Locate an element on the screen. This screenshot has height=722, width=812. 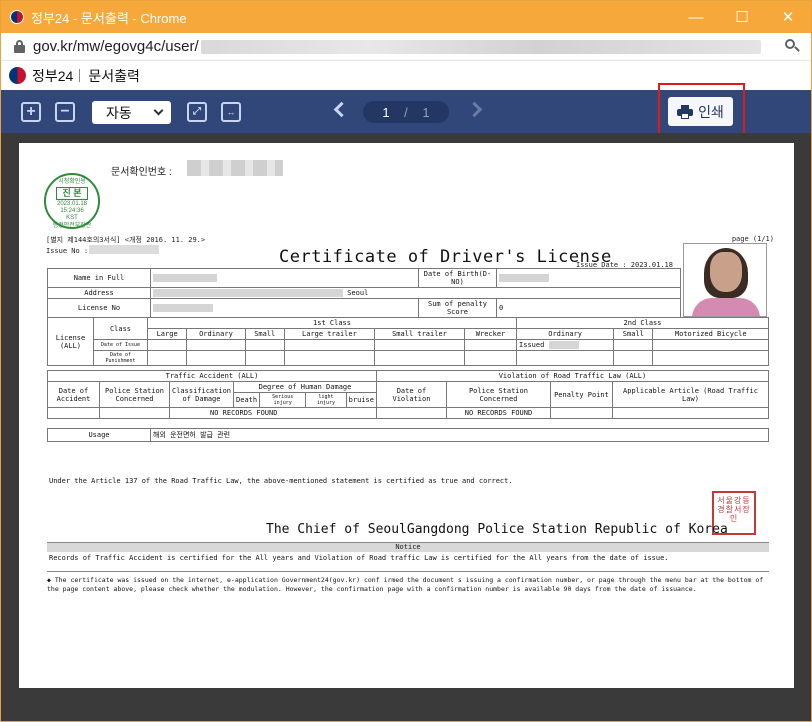
gov24-favicon-icon is located at coordinates (17, 17).